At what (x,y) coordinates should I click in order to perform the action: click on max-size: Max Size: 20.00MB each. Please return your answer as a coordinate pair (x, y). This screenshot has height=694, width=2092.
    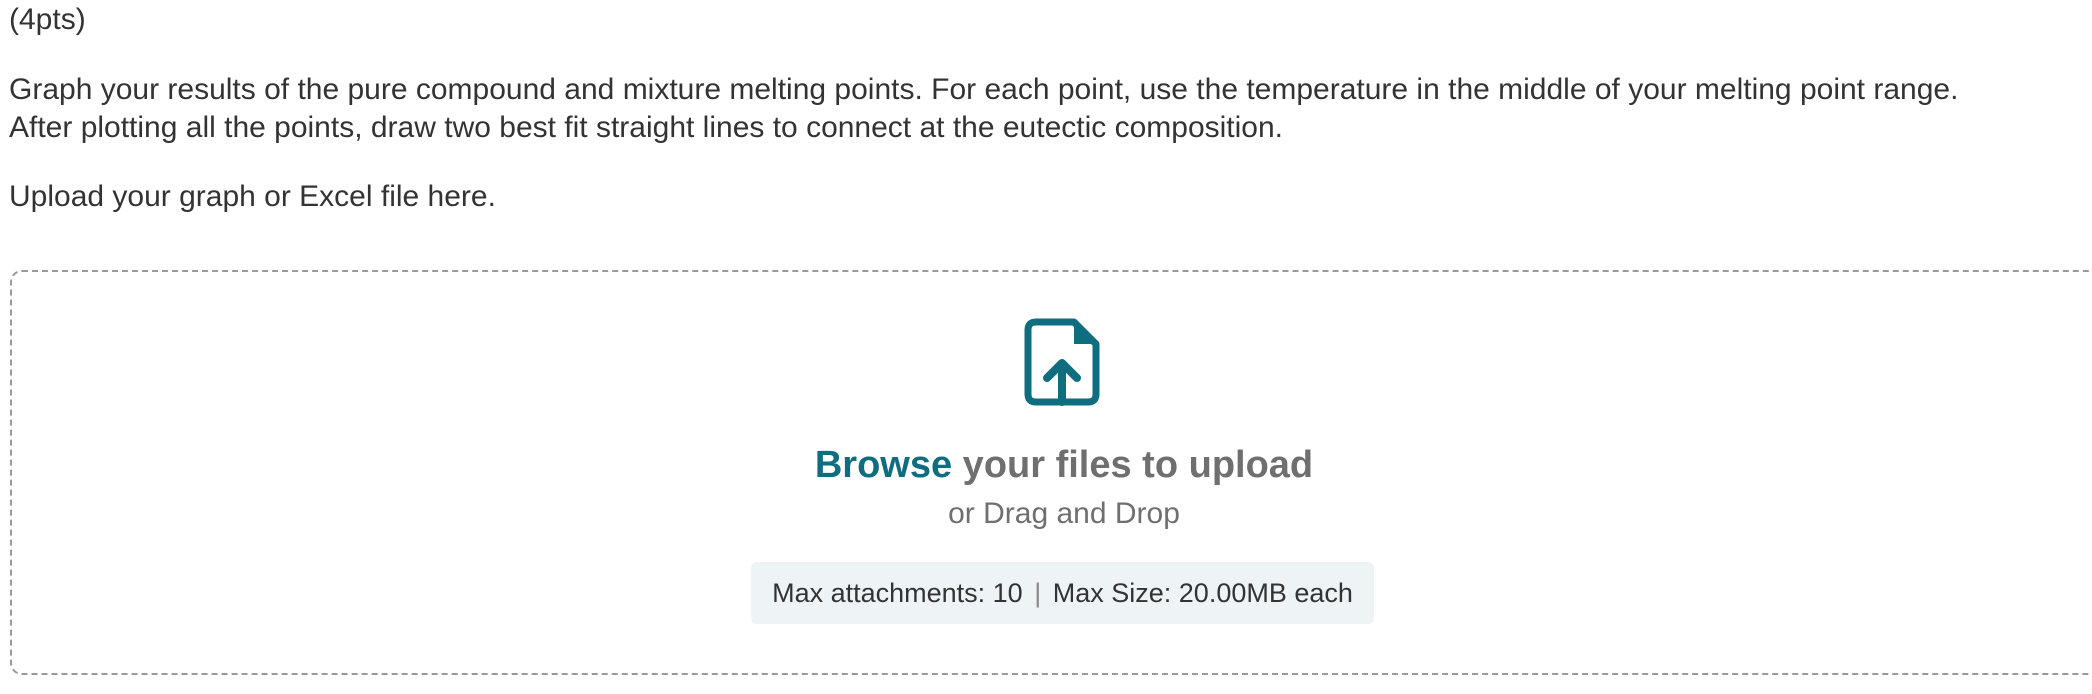
    Looking at the image, I should click on (1202, 593).